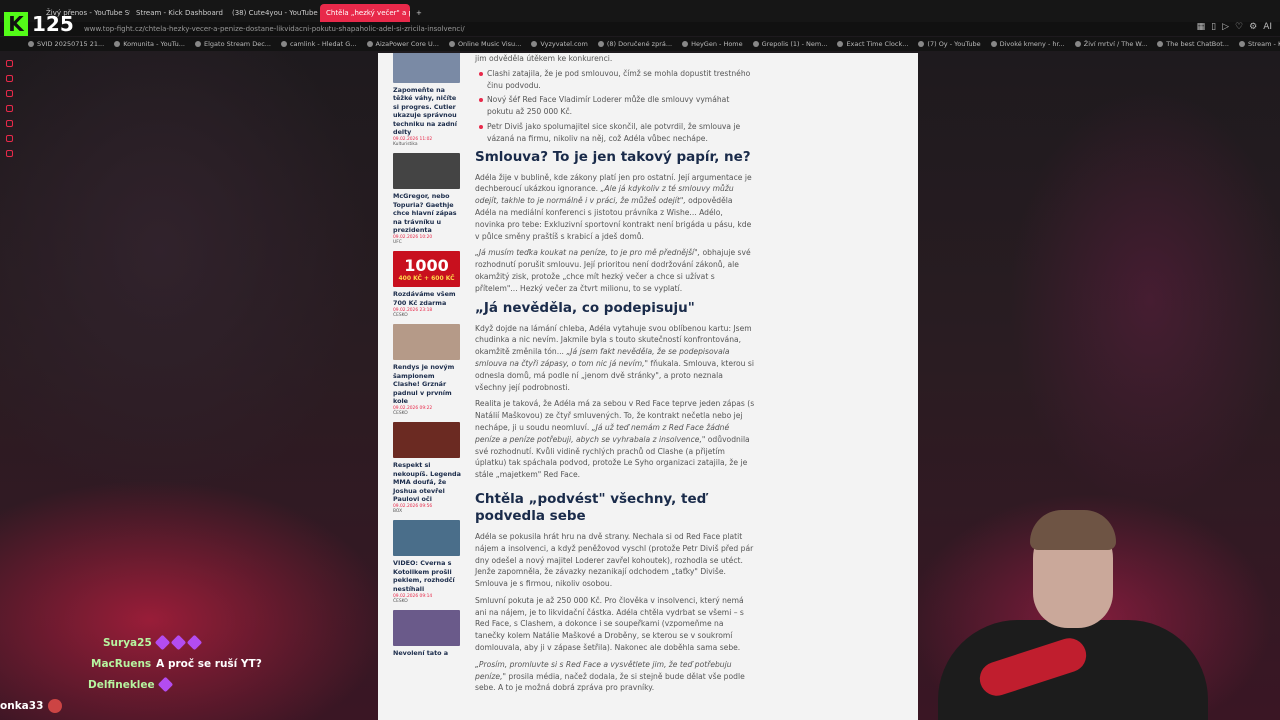  What do you see at coordinates (150, 705) in the screenshot?
I see `chat-message: onka33` at bounding box center [150, 705].